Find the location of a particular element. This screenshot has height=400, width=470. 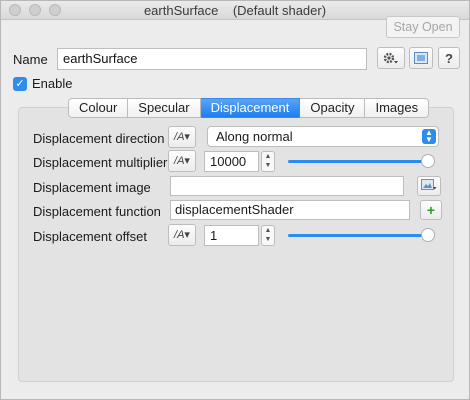

enable-checkbox: ✓ is located at coordinates (20, 83).